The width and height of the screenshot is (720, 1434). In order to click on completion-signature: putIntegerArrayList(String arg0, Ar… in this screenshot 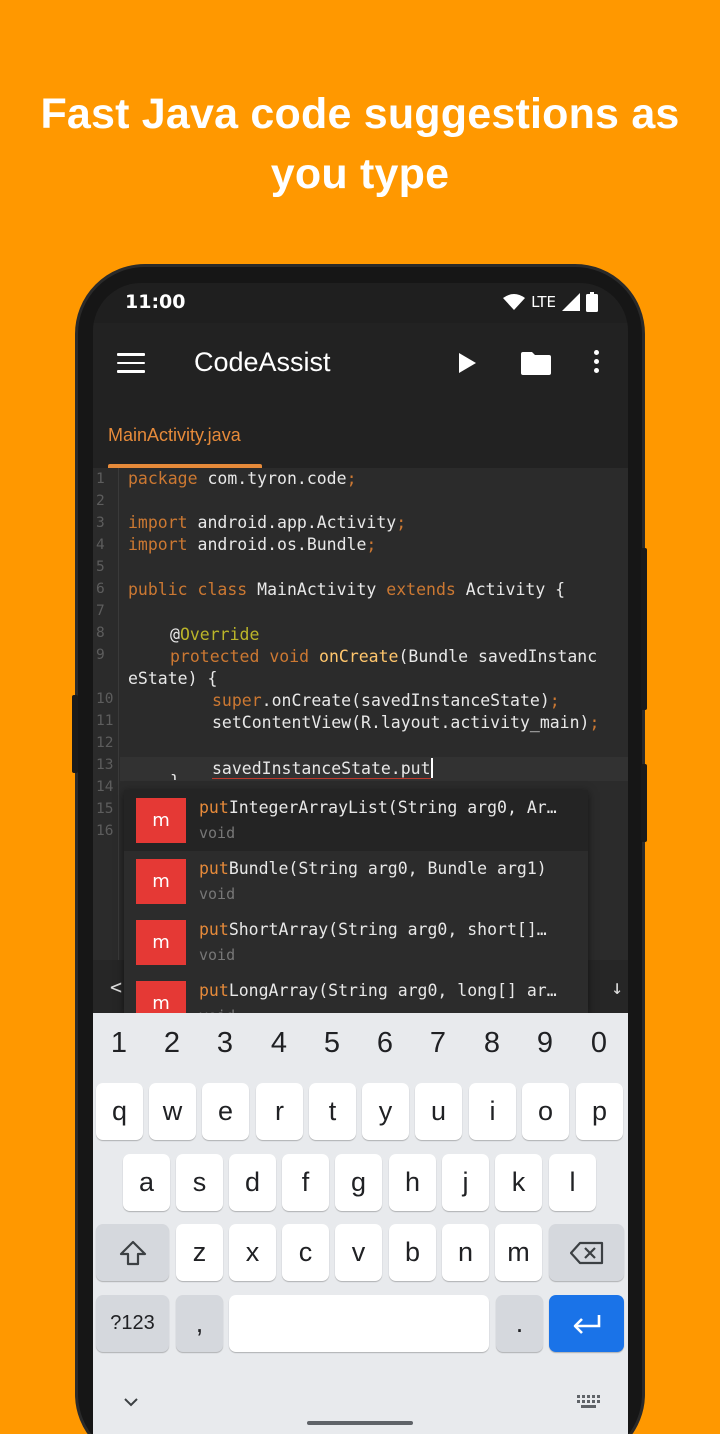, I will do `click(378, 807)`.